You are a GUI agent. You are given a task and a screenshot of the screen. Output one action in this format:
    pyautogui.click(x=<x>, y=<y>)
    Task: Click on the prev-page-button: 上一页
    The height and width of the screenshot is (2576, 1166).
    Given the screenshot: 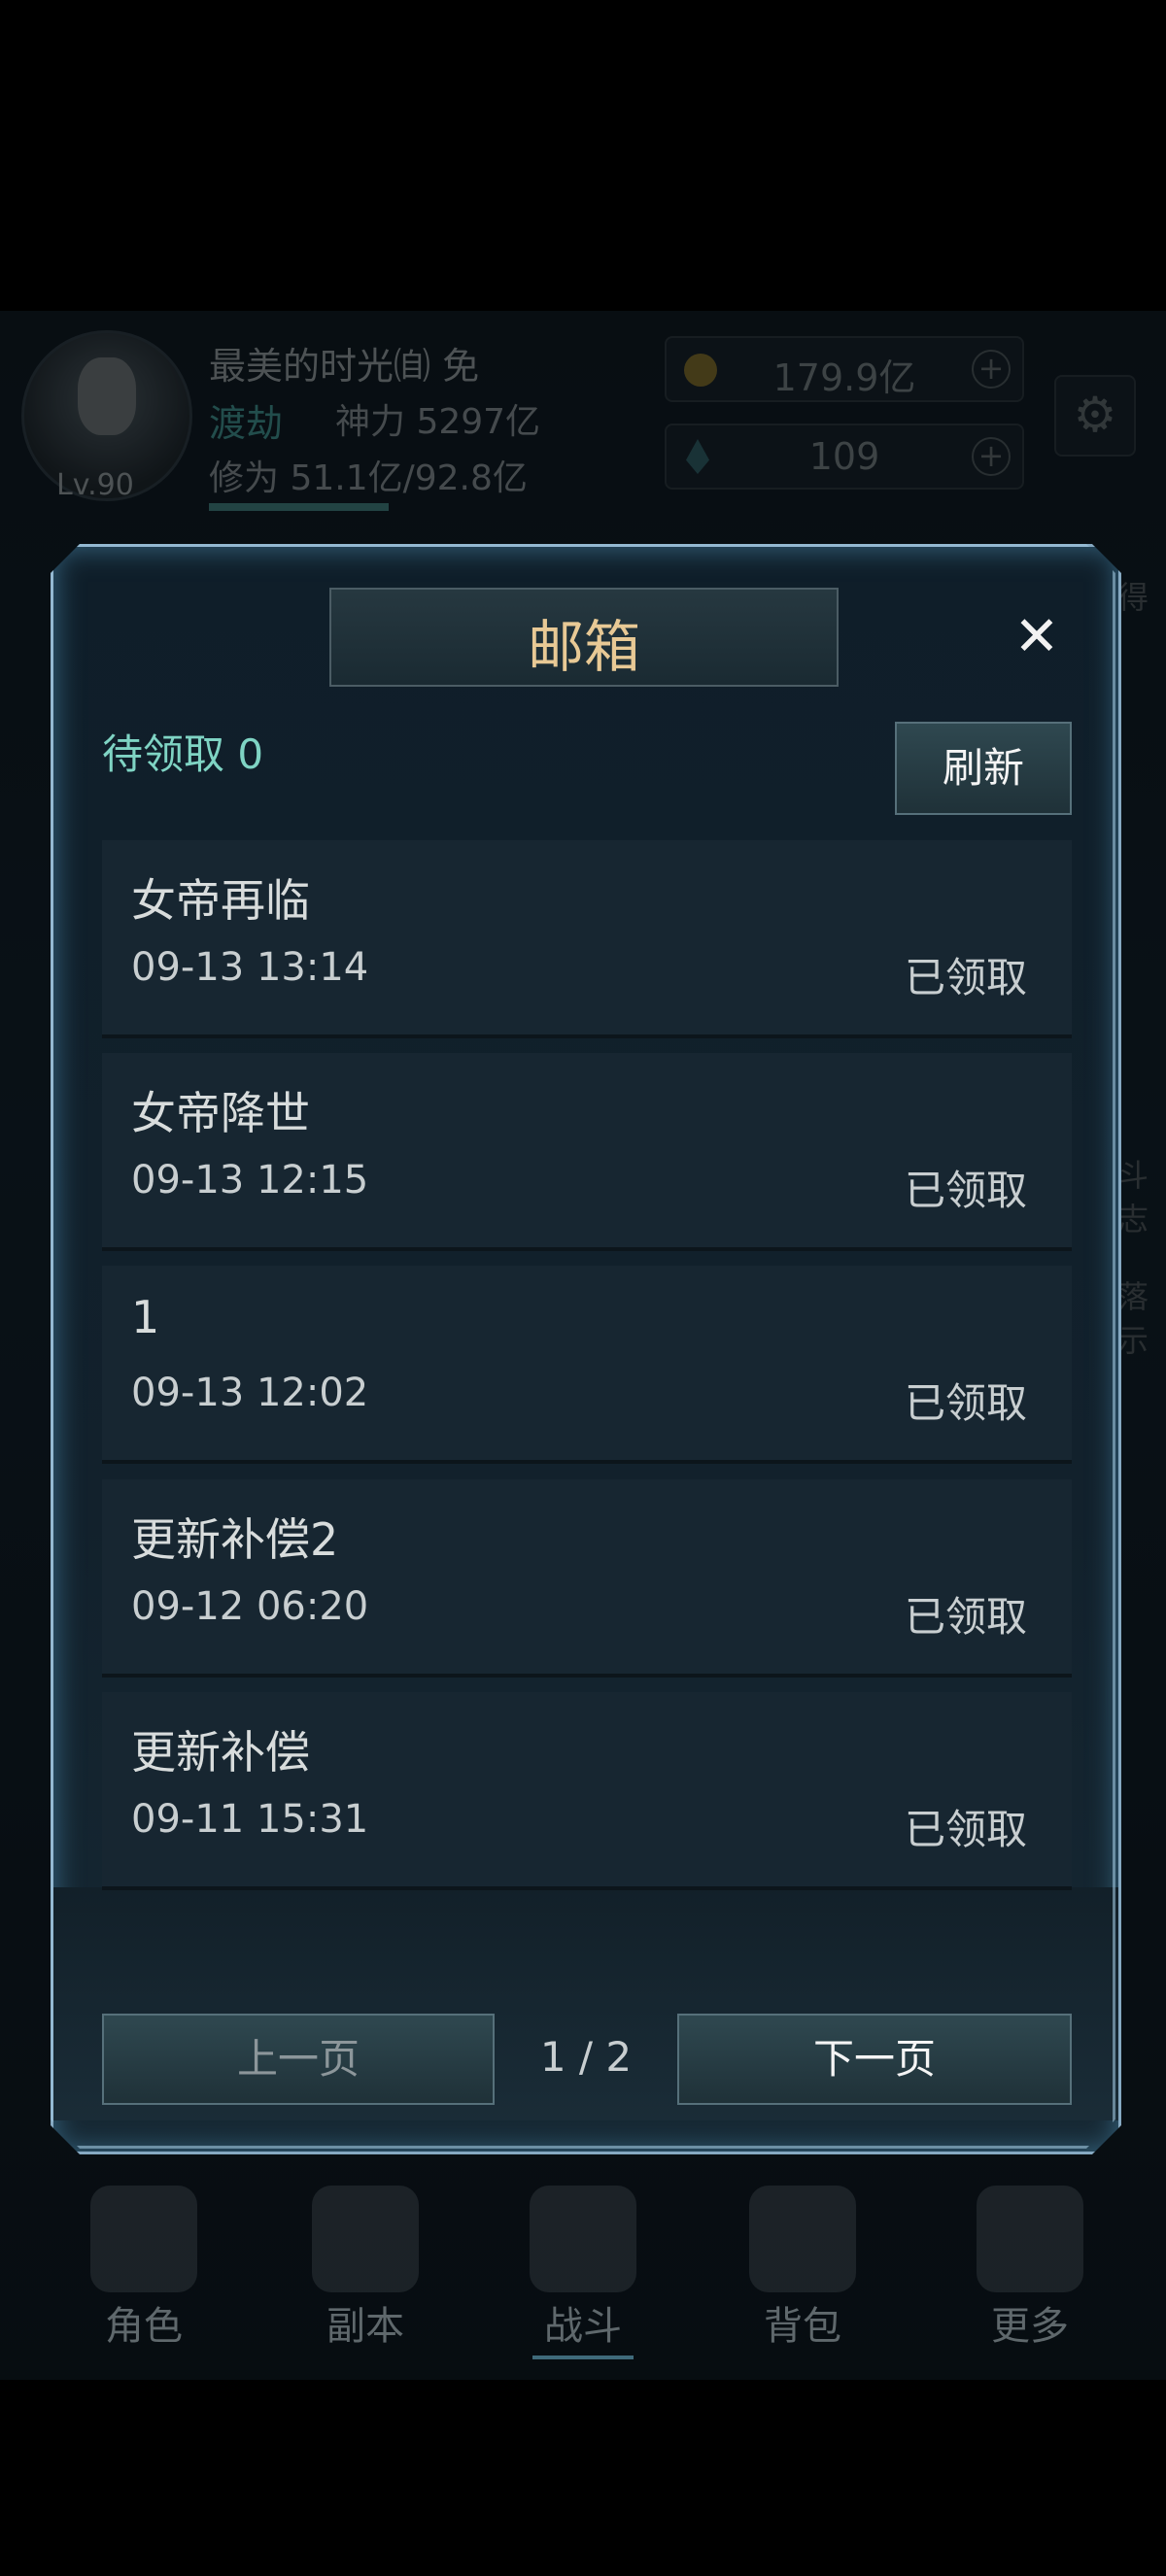 What is the action you would take?
    pyautogui.click(x=298, y=2059)
    